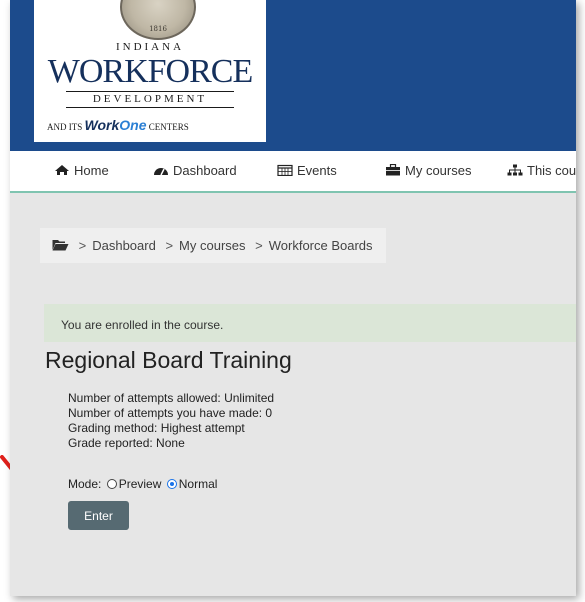  What do you see at coordinates (393, 170) in the screenshot?
I see `briefcase-icon` at bounding box center [393, 170].